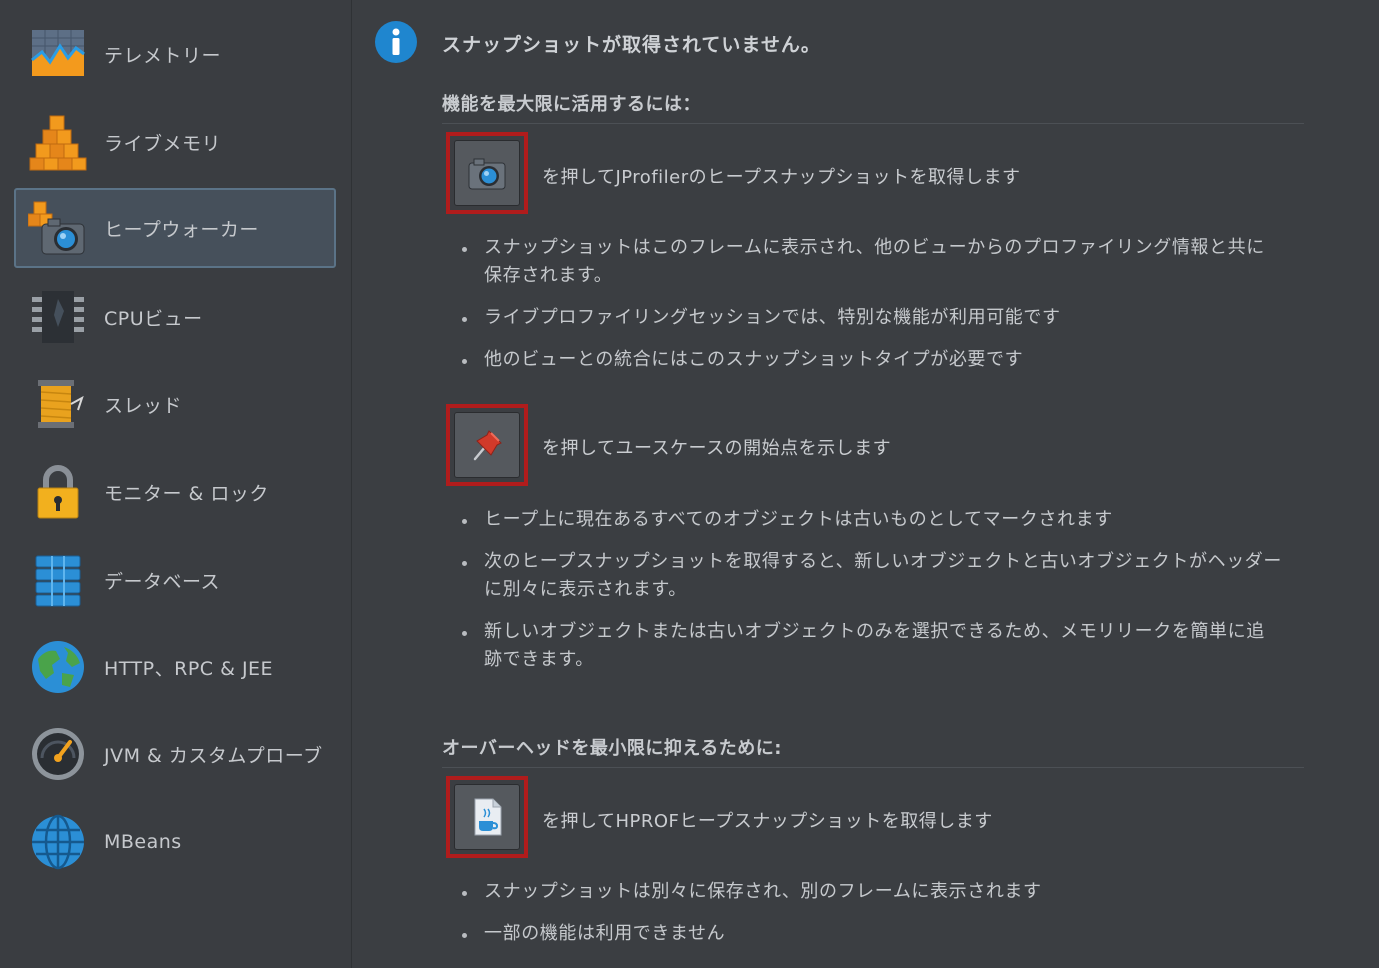 The width and height of the screenshot is (1379, 968). I want to click on take-hprof-snapshot-text: を押してHPROFヒープスナップショットを取得します, so click(767, 821).